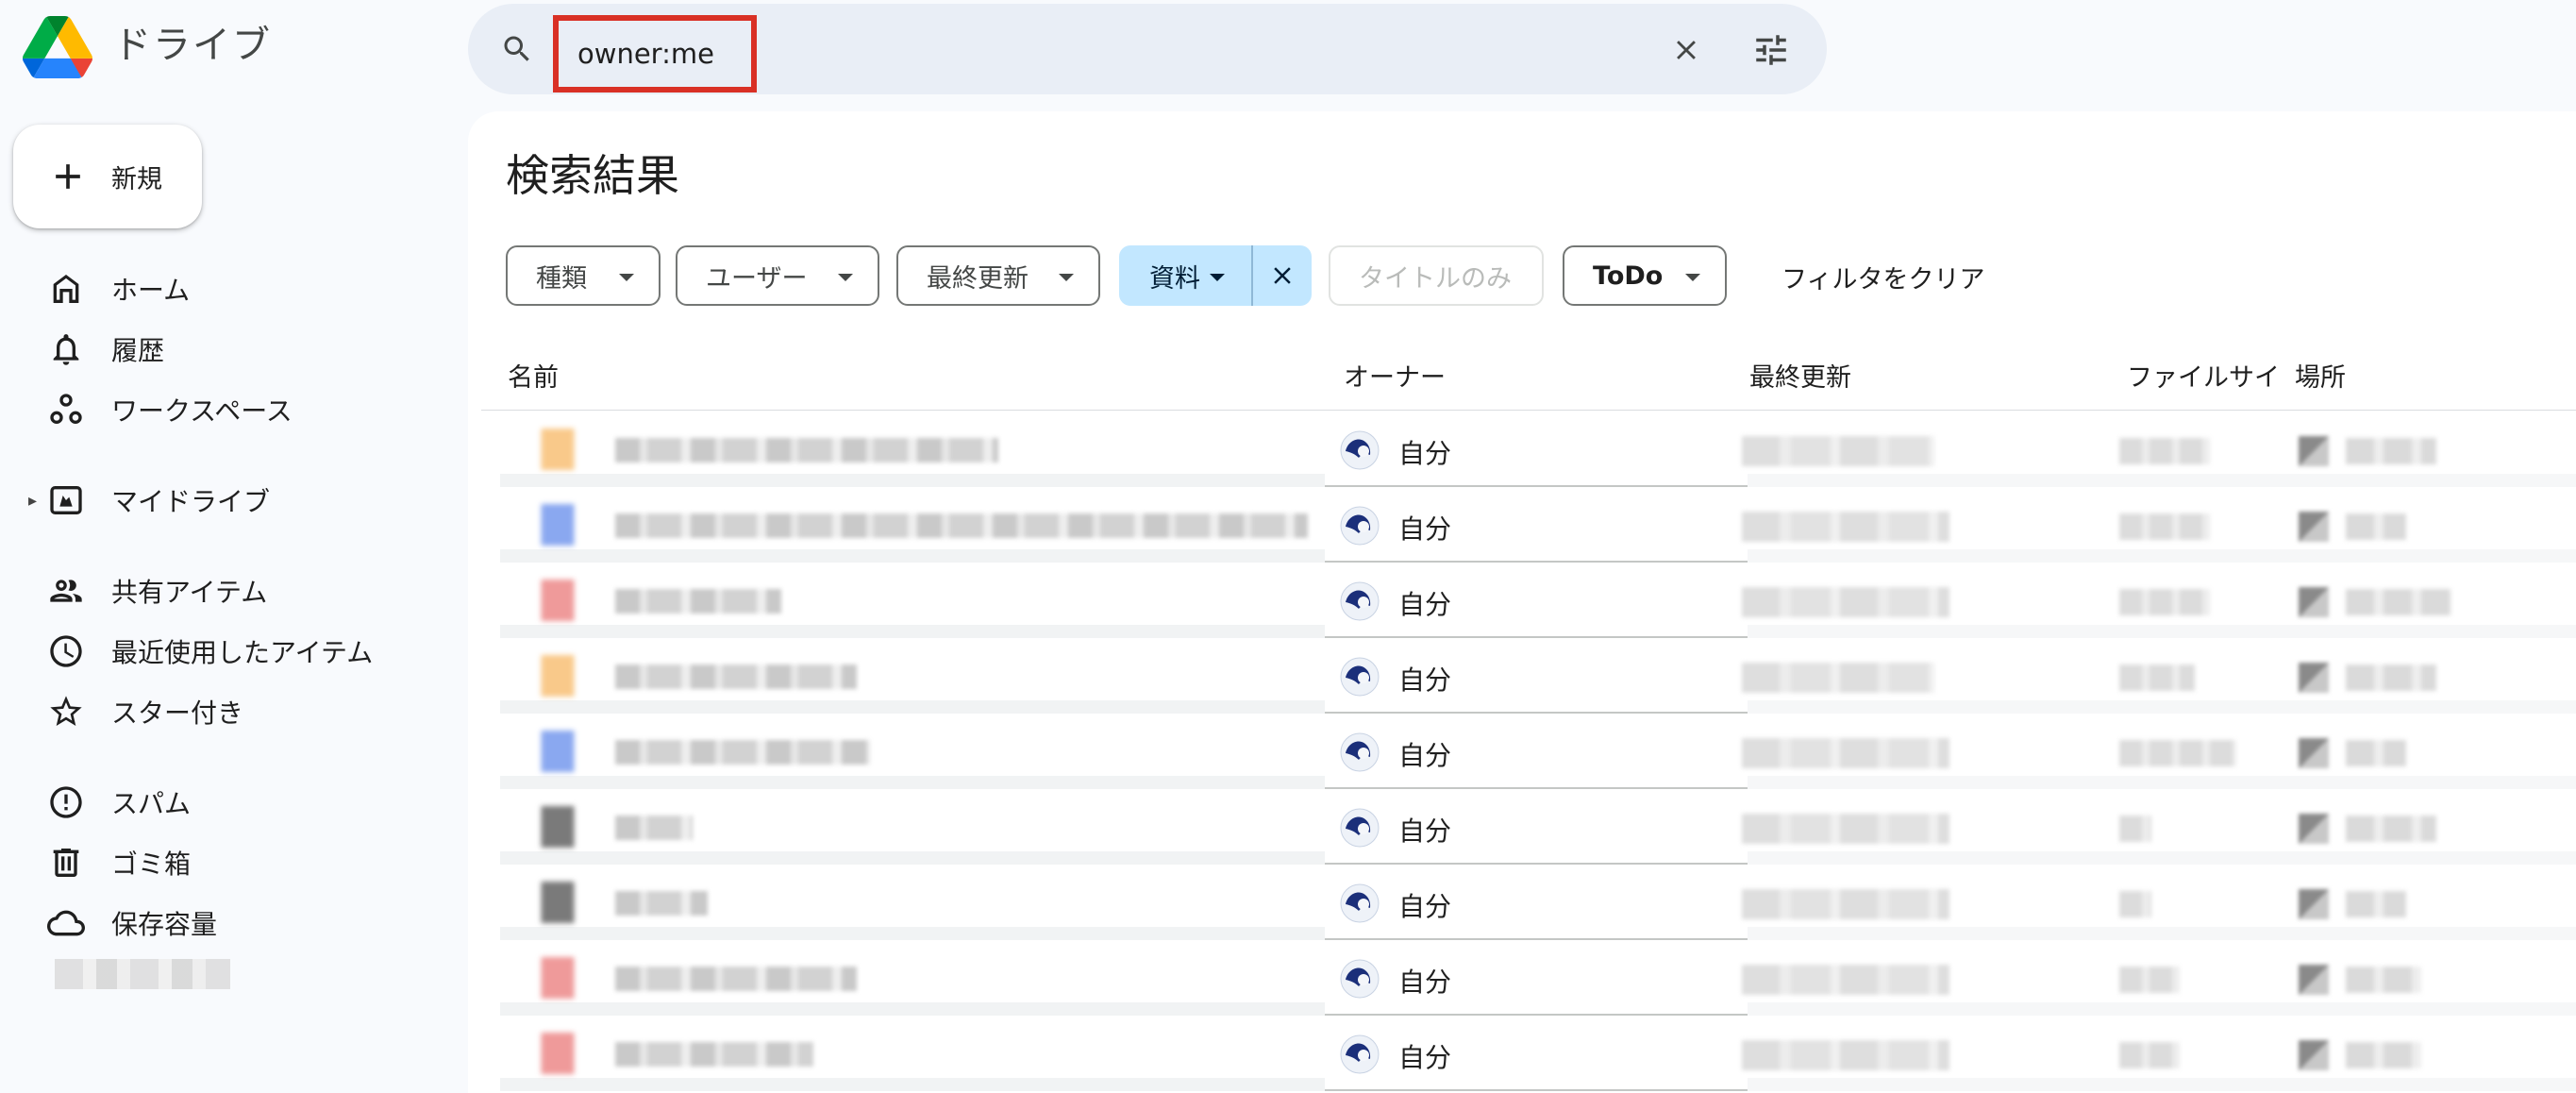 This screenshot has width=2576, height=1093. I want to click on storage-usage-redacted, so click(142, 974).